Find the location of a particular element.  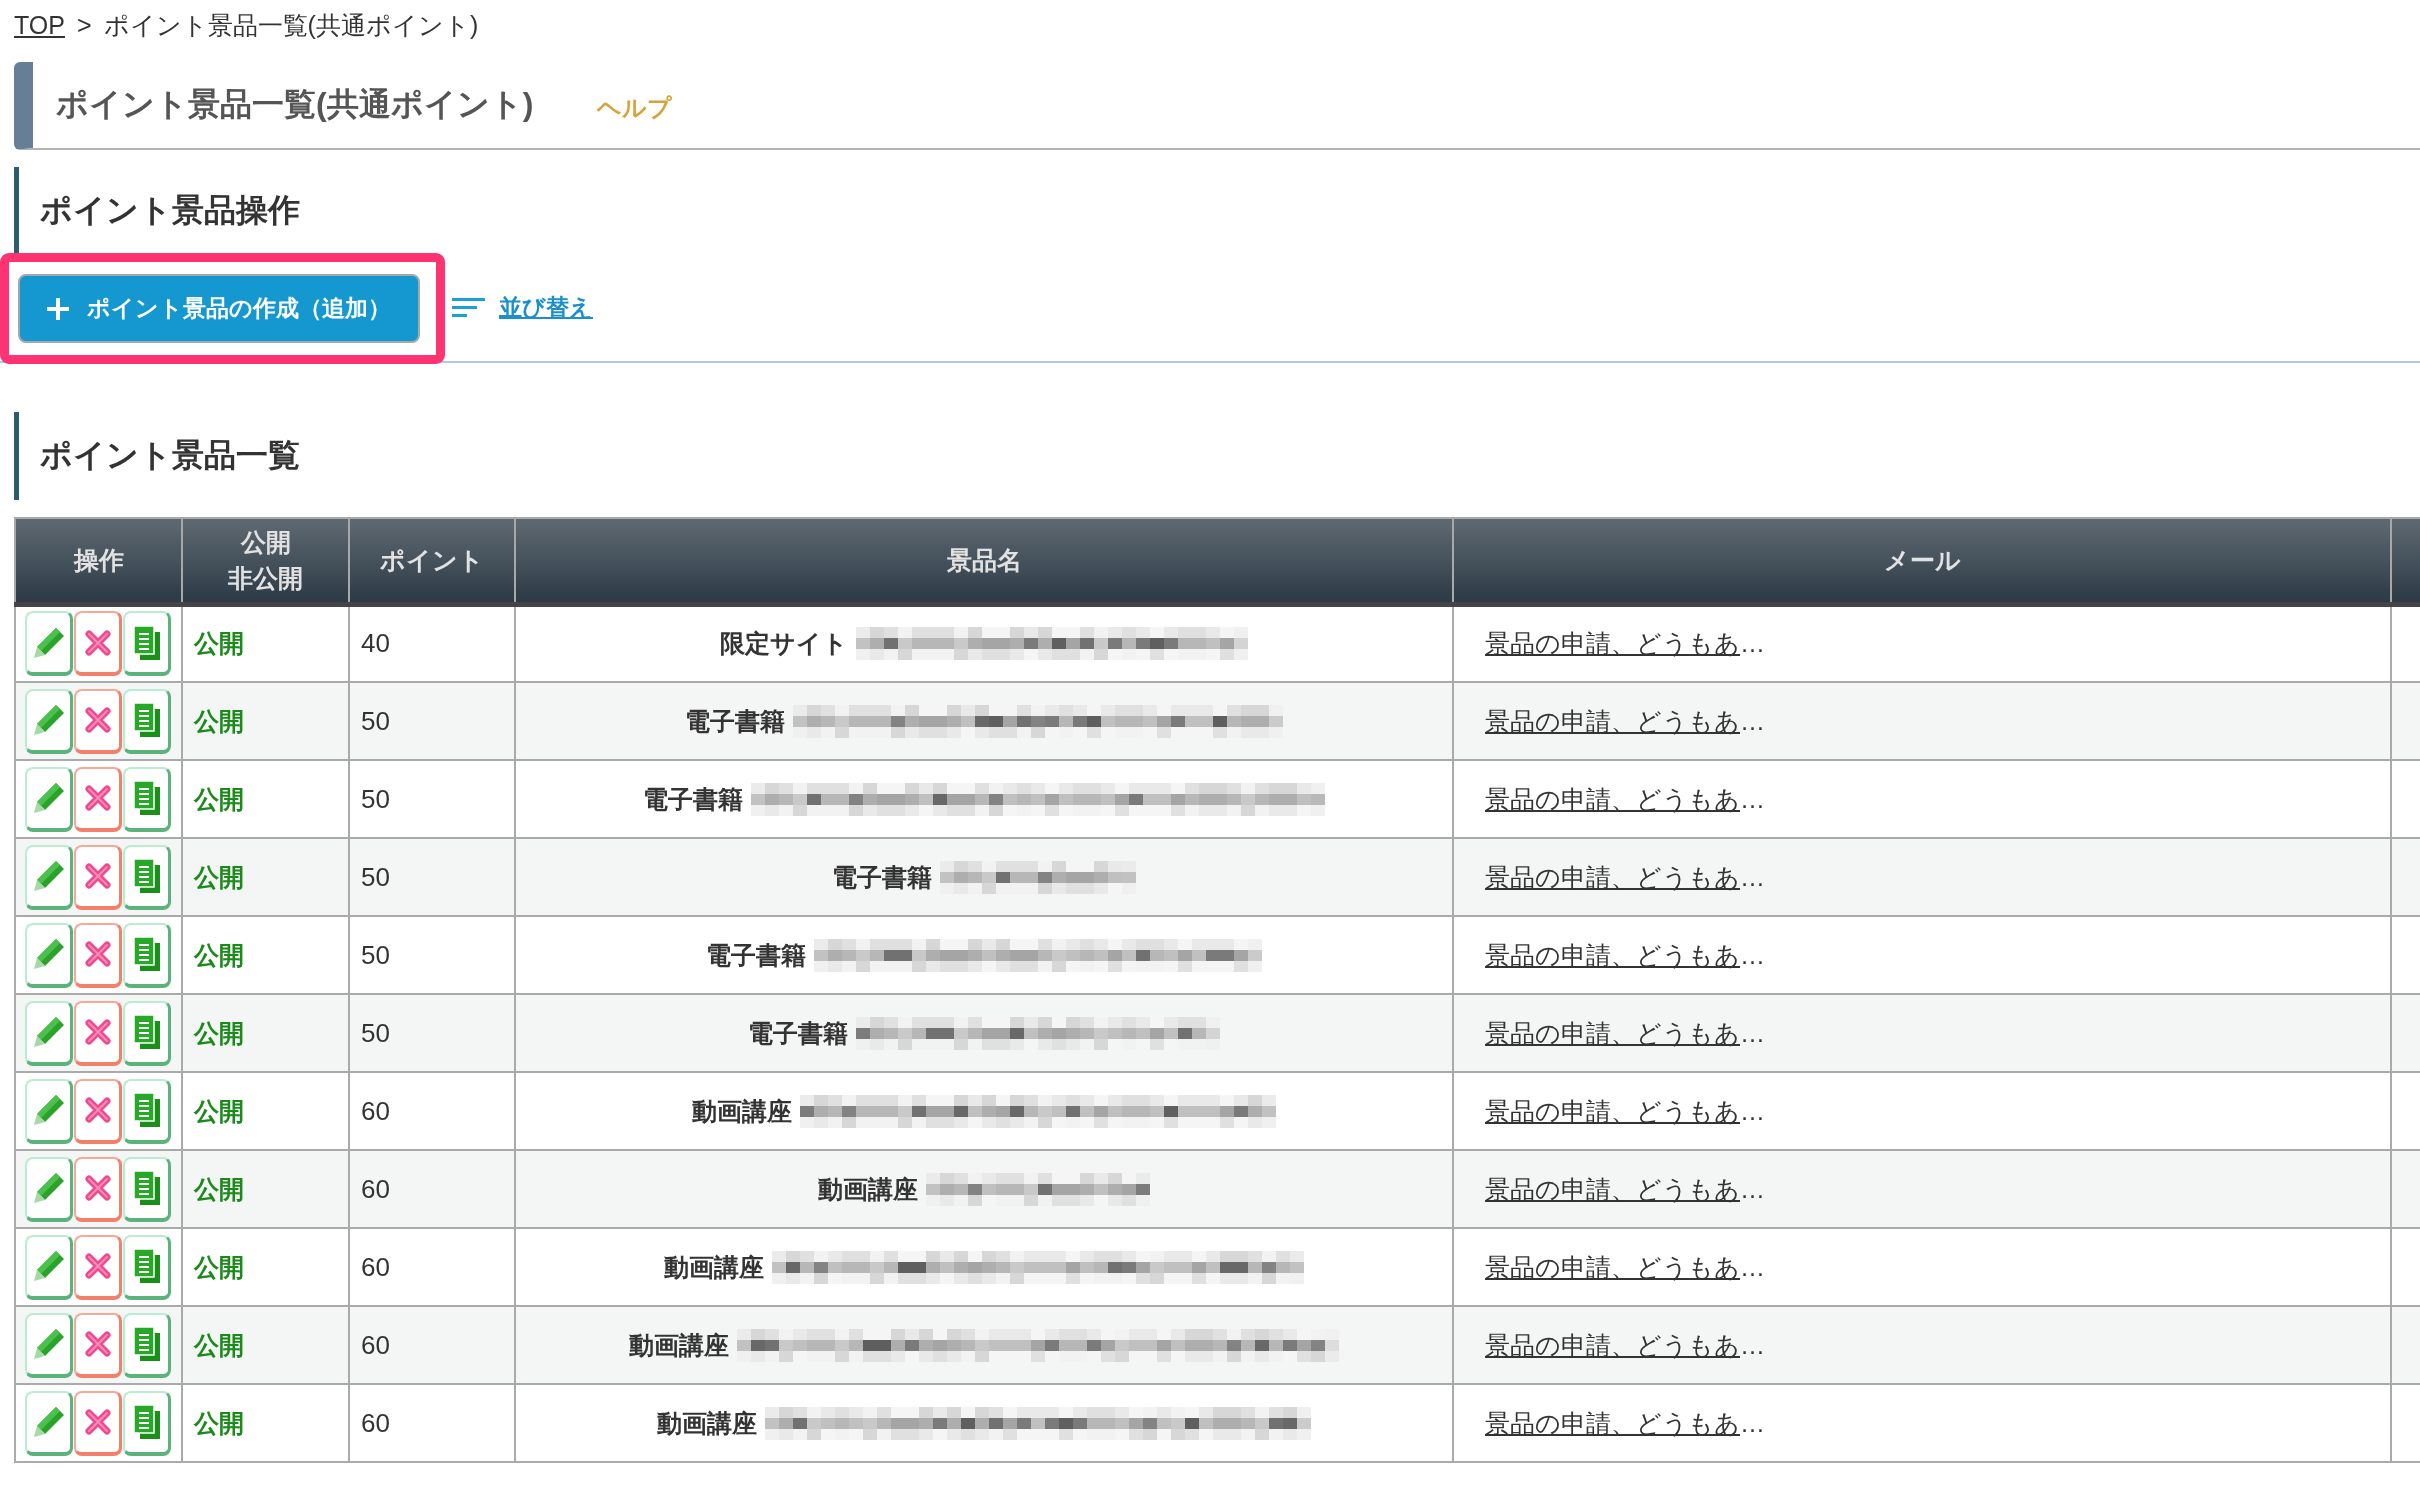

prize-name: 限定サイト is located at coordinates (784, 644).